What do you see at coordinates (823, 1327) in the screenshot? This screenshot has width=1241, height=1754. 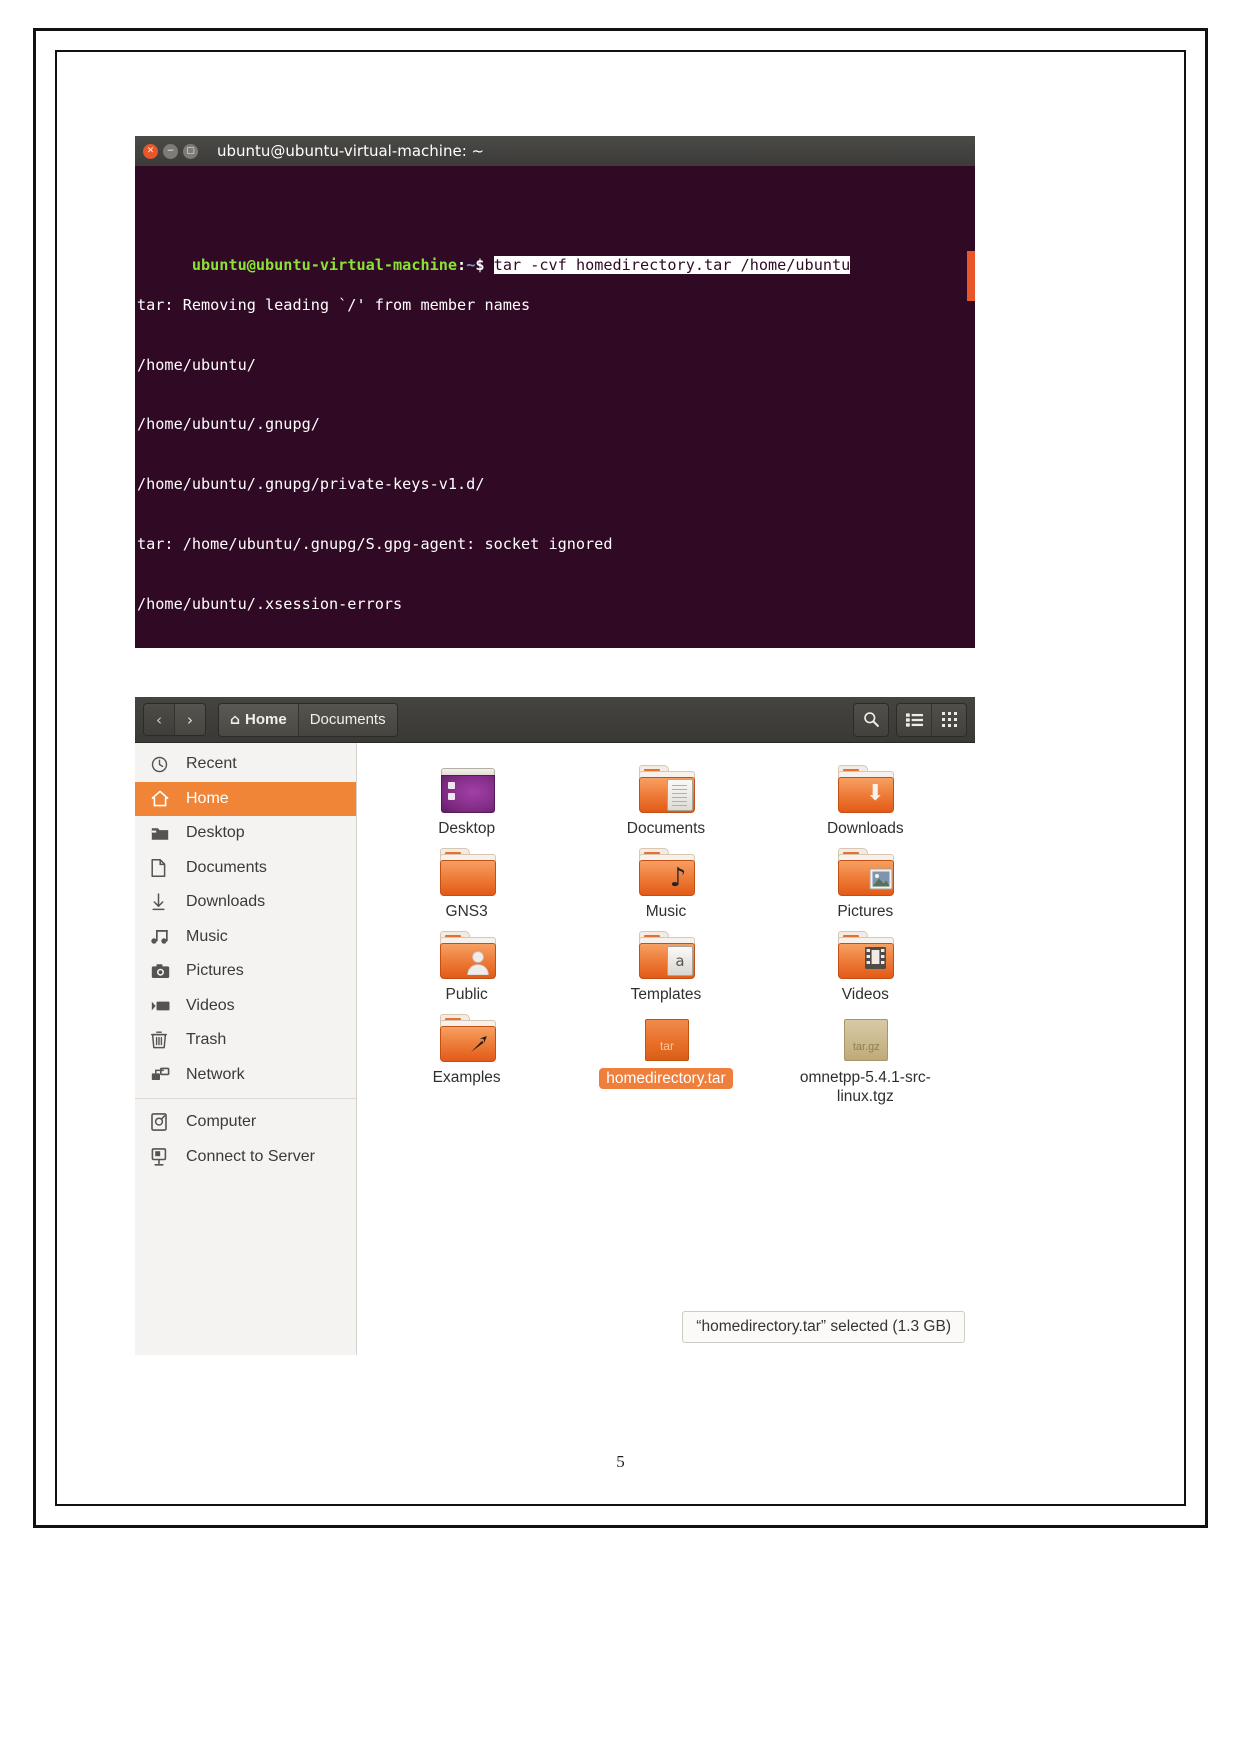 I see `status-badge: “homedirectory.tar” selected (1.3 GB)` at bounding box center [823, 1327].